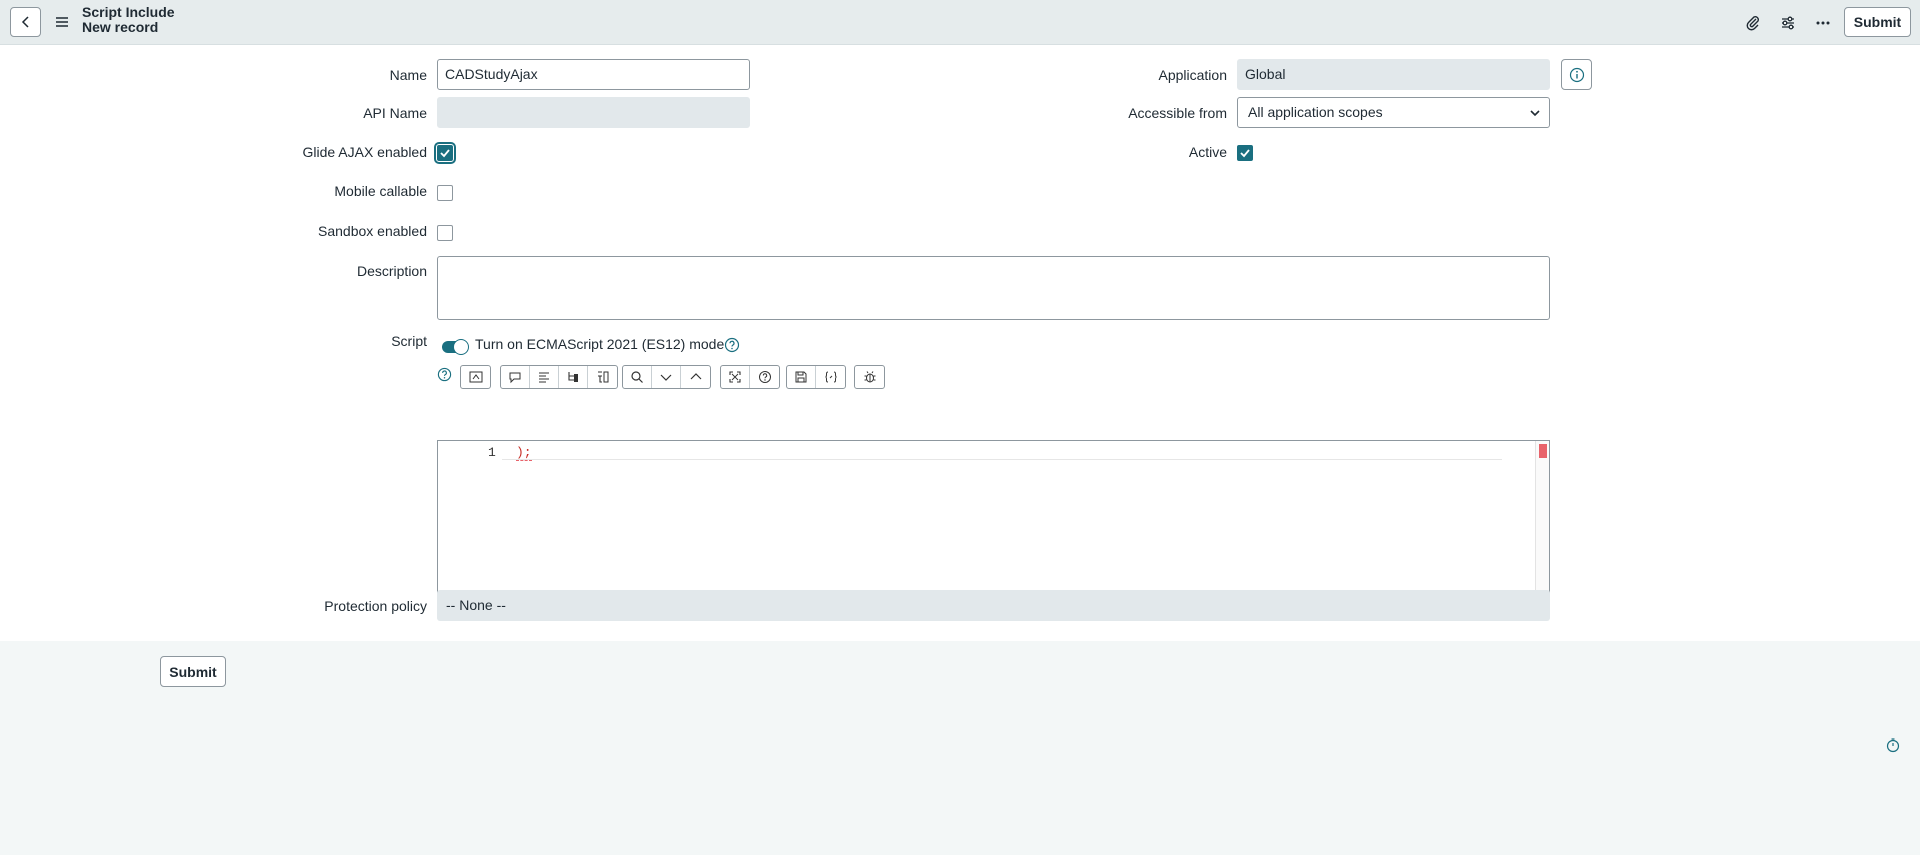  I want to click on code-line: );, so click(524, 453).